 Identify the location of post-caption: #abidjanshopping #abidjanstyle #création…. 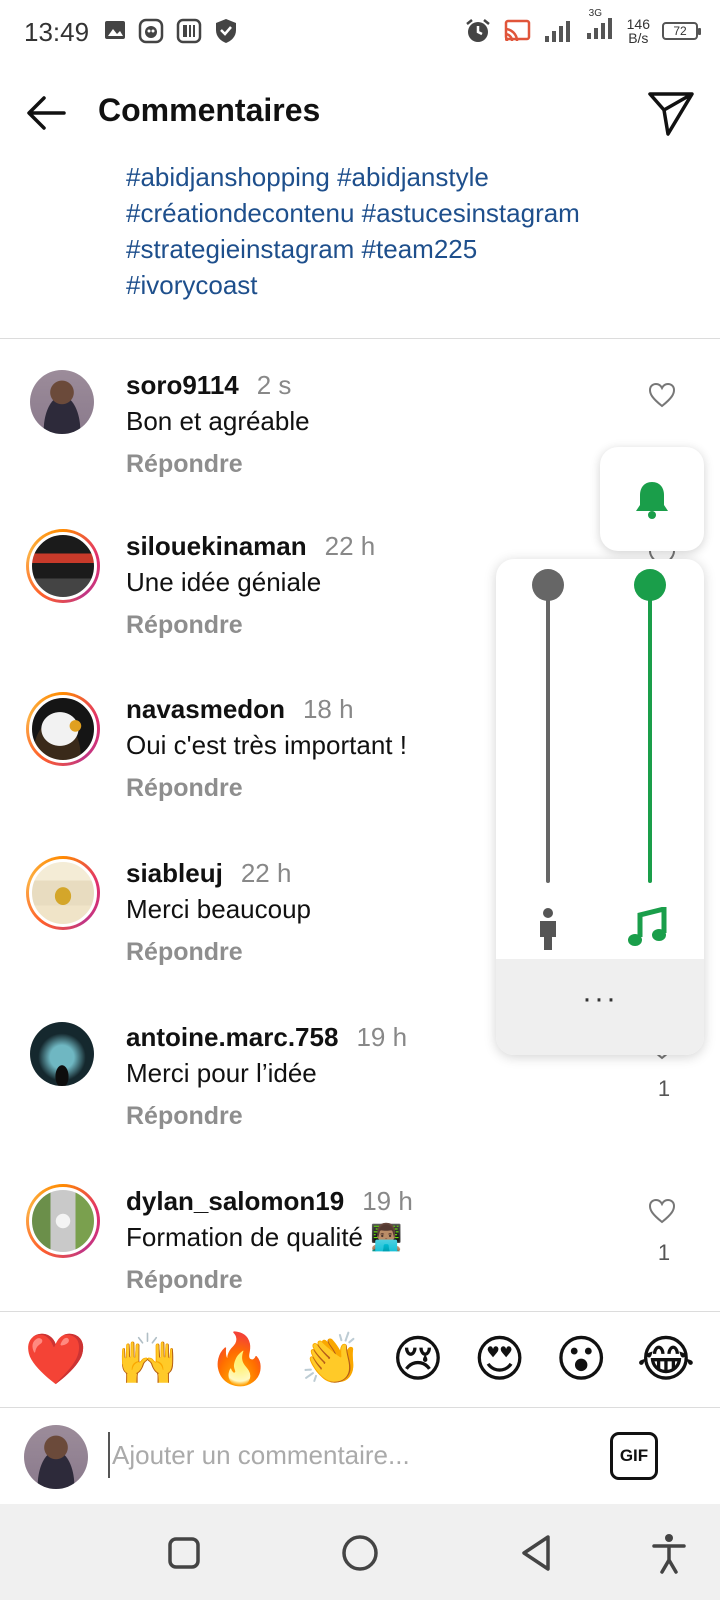
(406, 231).